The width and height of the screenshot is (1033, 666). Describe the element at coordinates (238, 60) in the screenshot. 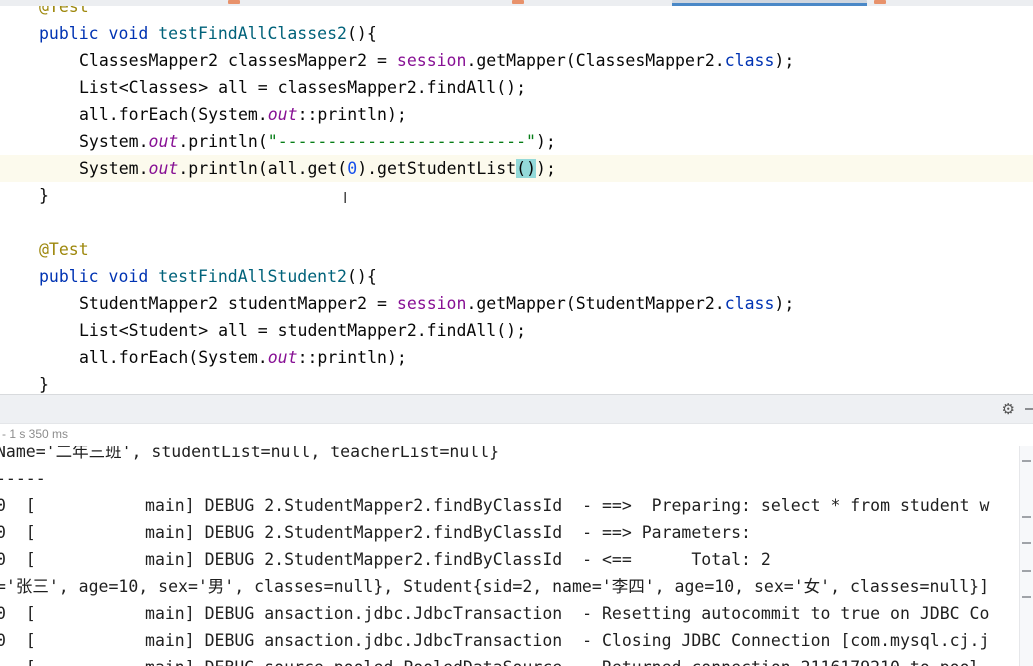

I see `code-token: ClassesMapper2 classesMapper2 =` at that location.